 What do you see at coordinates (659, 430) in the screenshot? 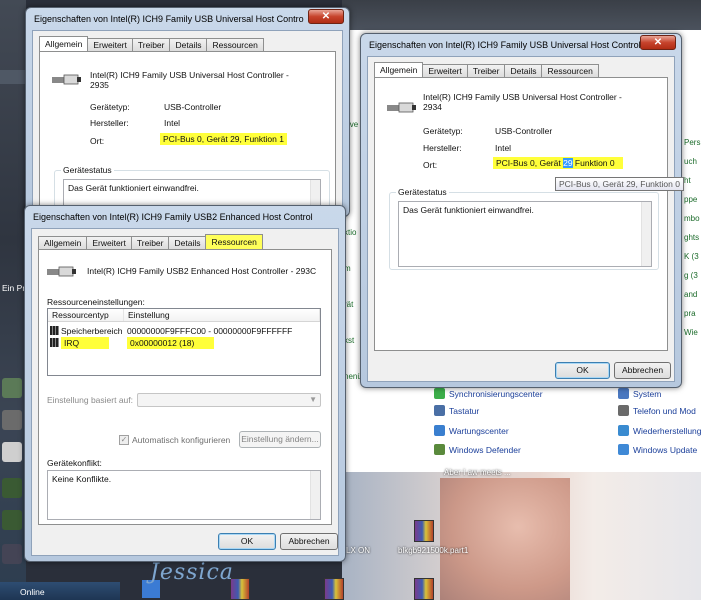
I see `control-panel-item: Wiederherstellung` at bounding box center [659, 430].